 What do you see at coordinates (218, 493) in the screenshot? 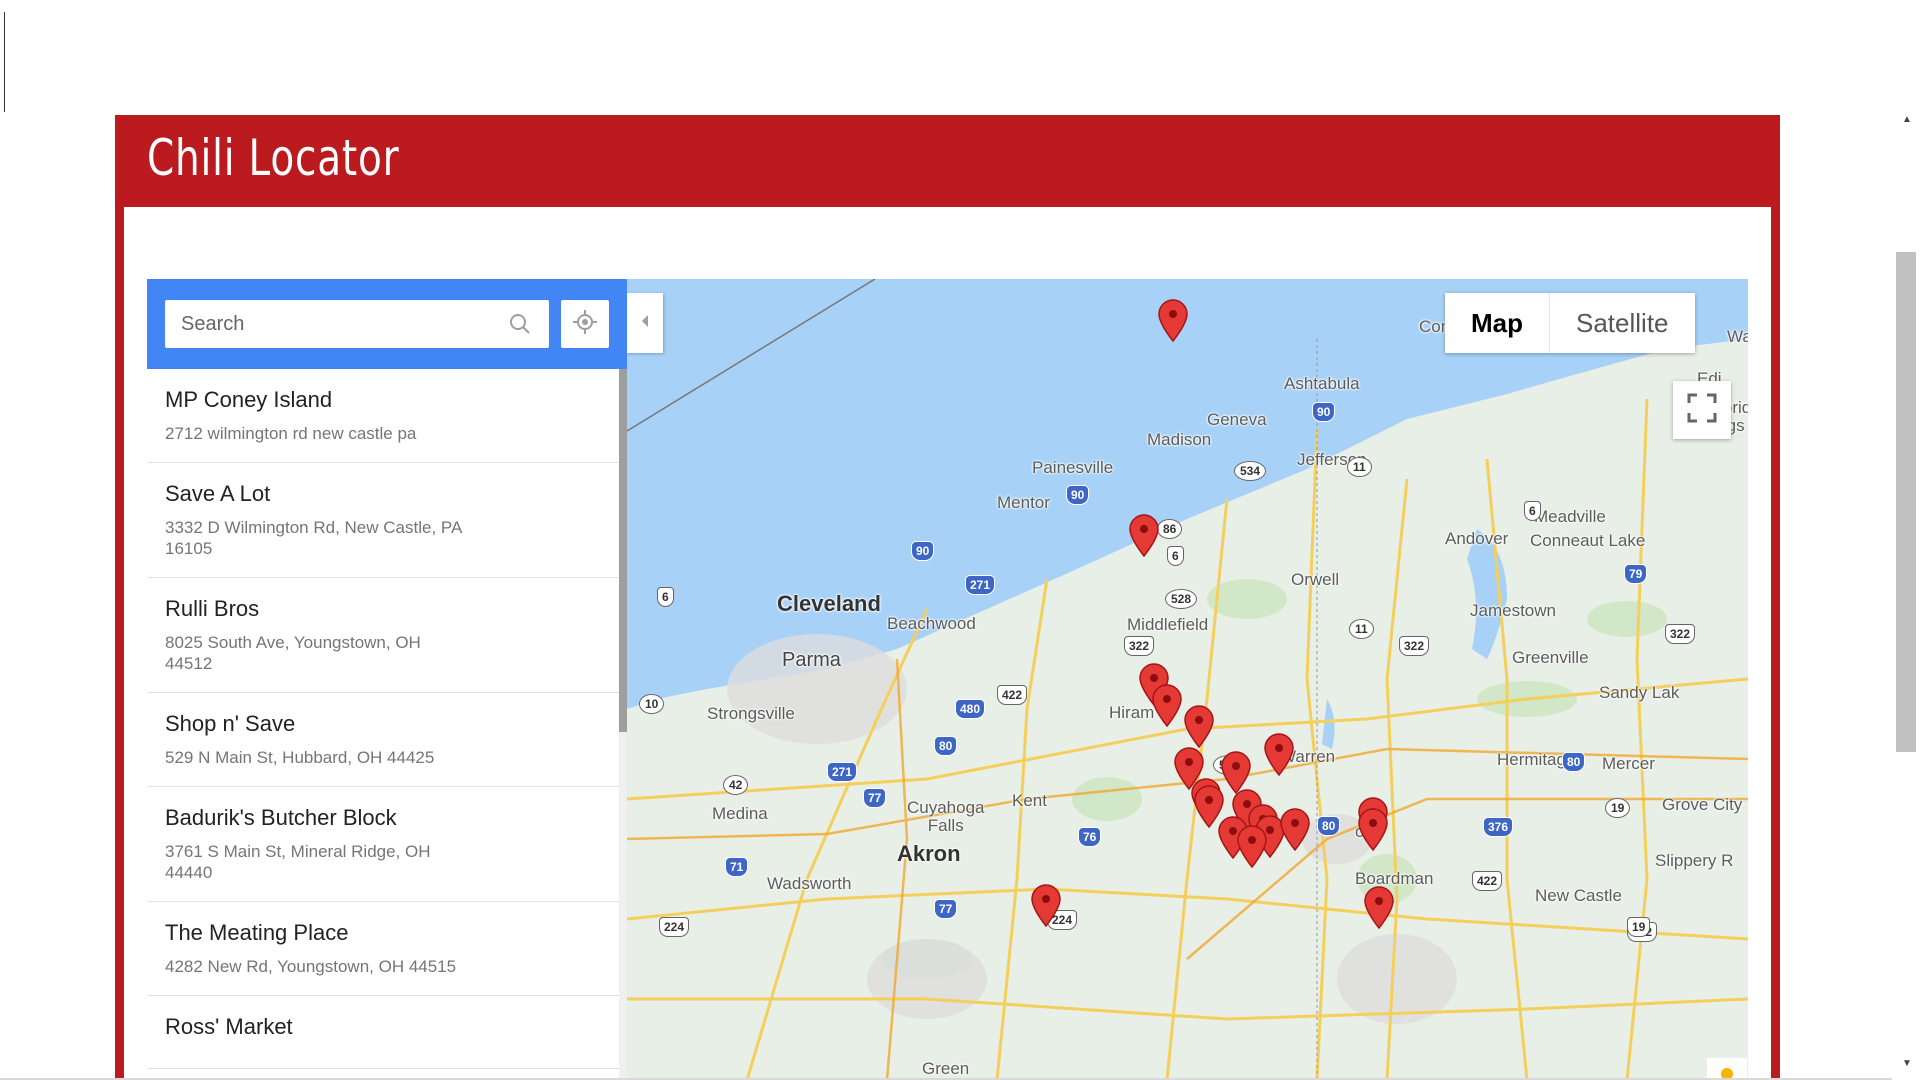
I see `location-name: Save A Lot` at bounding box center [218, 493].